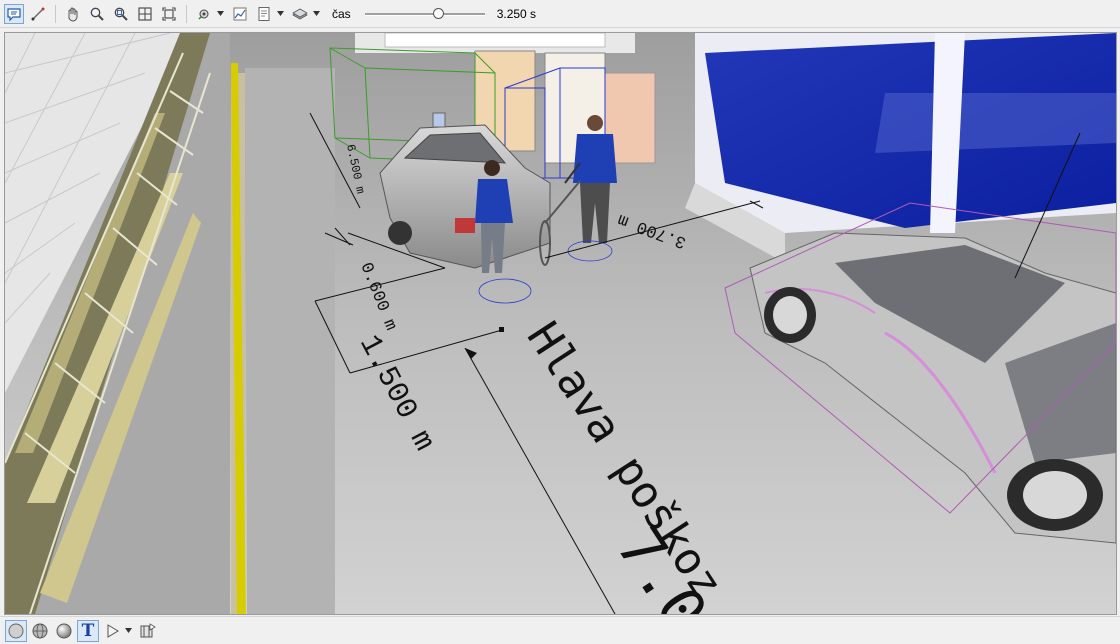 Image resolution: width=1120 pixels, height=644 pixels. I want to click on measure-tool-button, so click(38, 14).